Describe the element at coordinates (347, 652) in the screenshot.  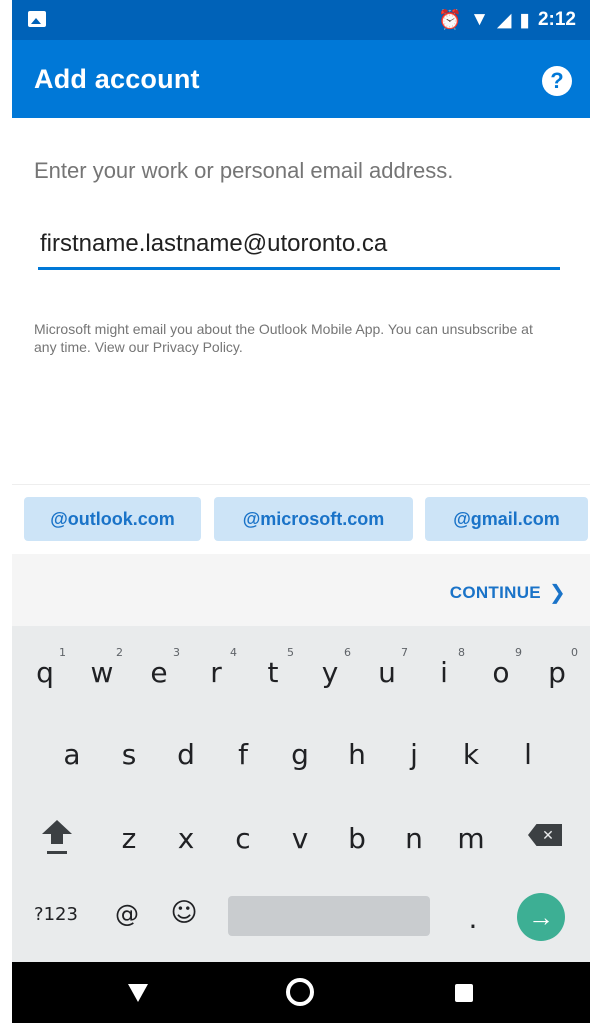
I see `key-hint: 6` at that location.